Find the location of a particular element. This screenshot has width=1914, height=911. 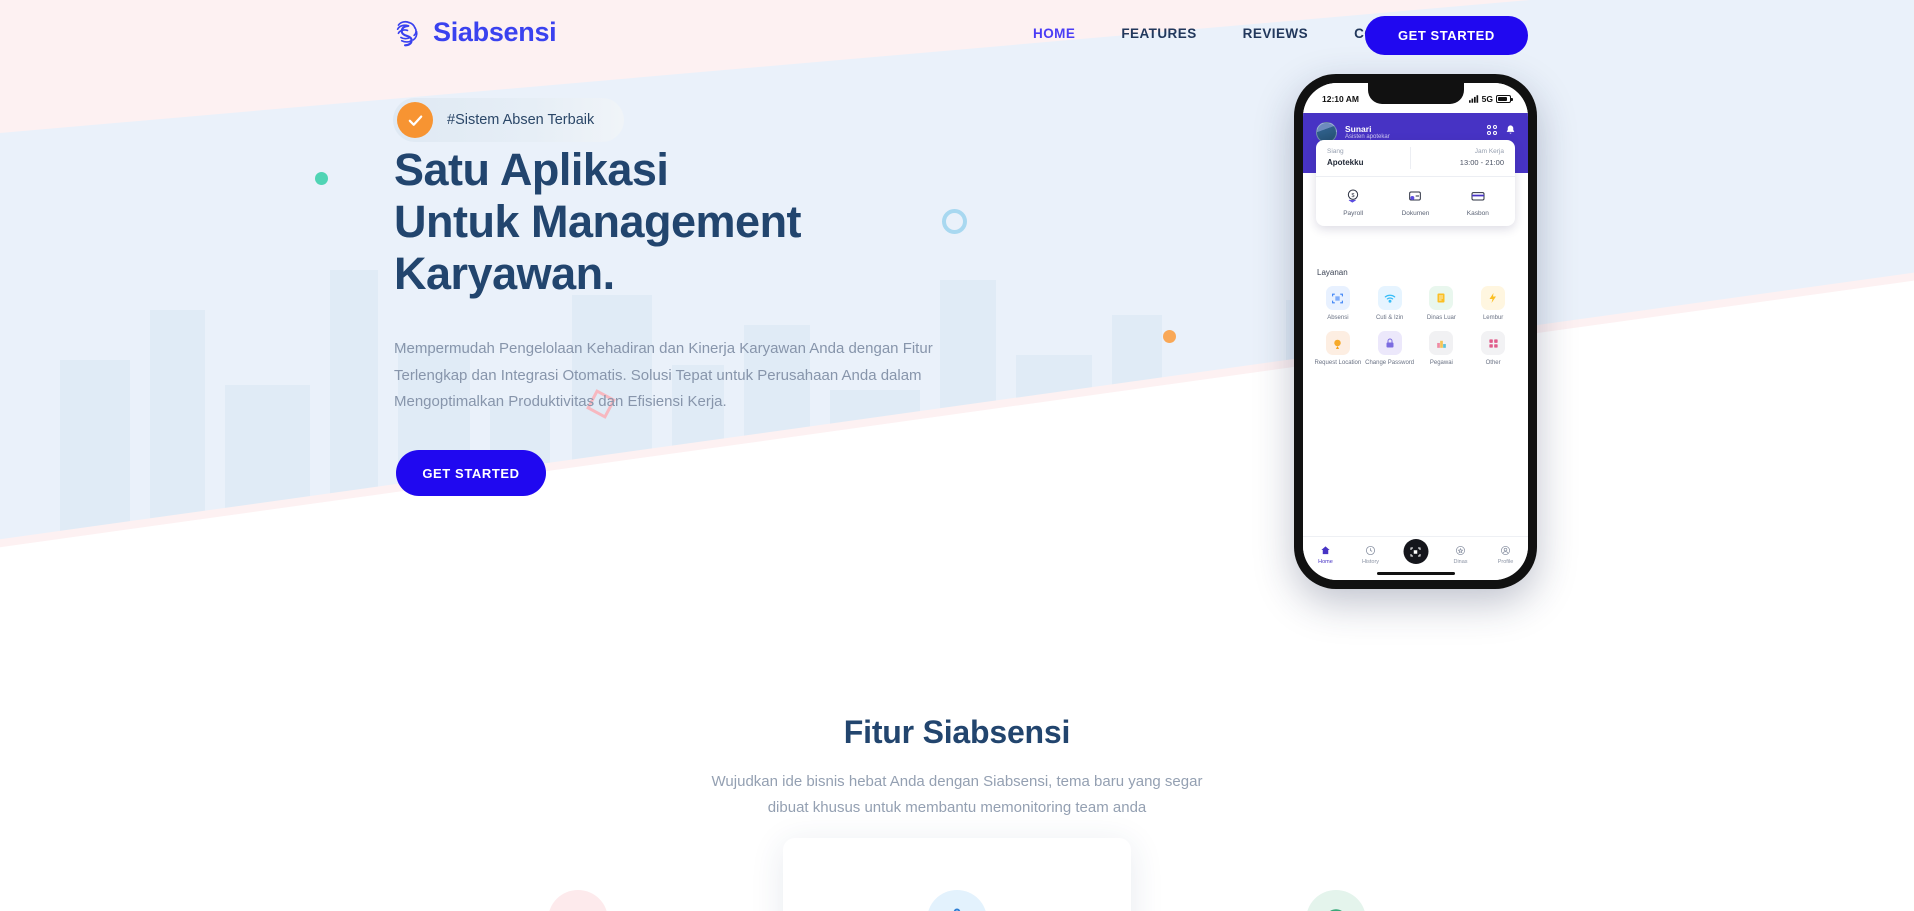

quick-action-payroll: $ Payroll is located at coordinates (1353, 201).